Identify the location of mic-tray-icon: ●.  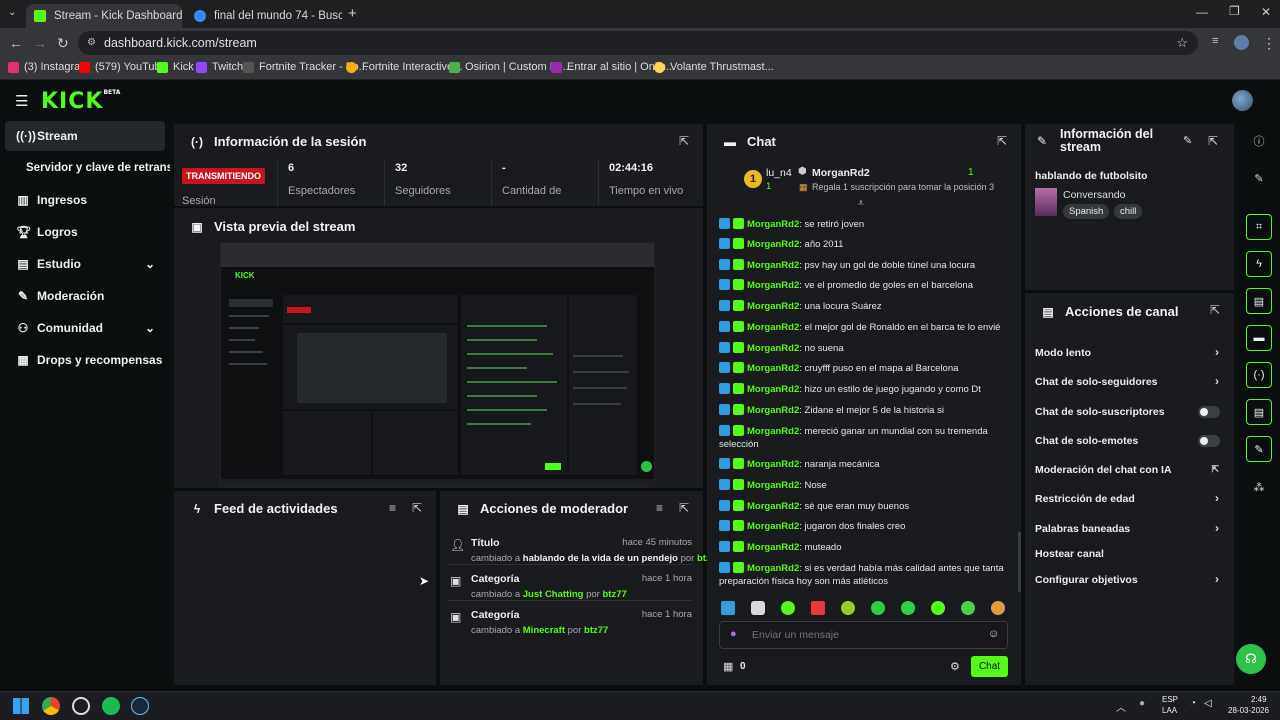
(1142, 703).